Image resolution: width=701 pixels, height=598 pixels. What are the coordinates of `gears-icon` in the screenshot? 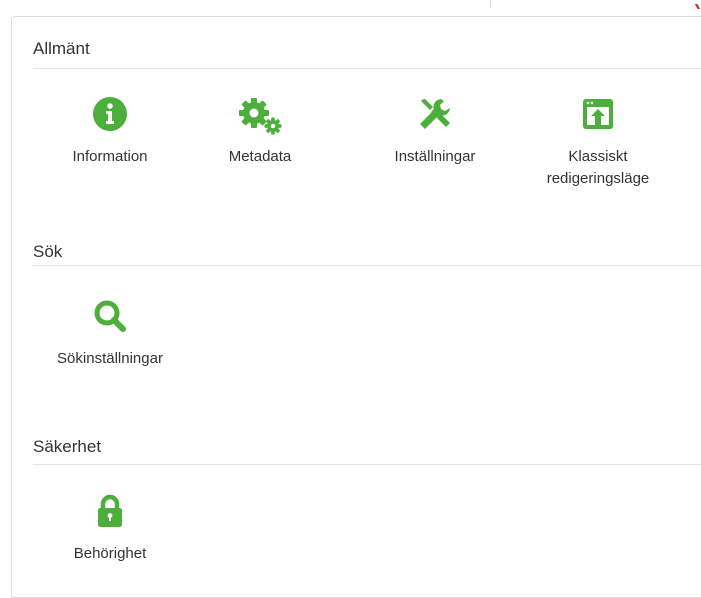 It's located at (260, 115).